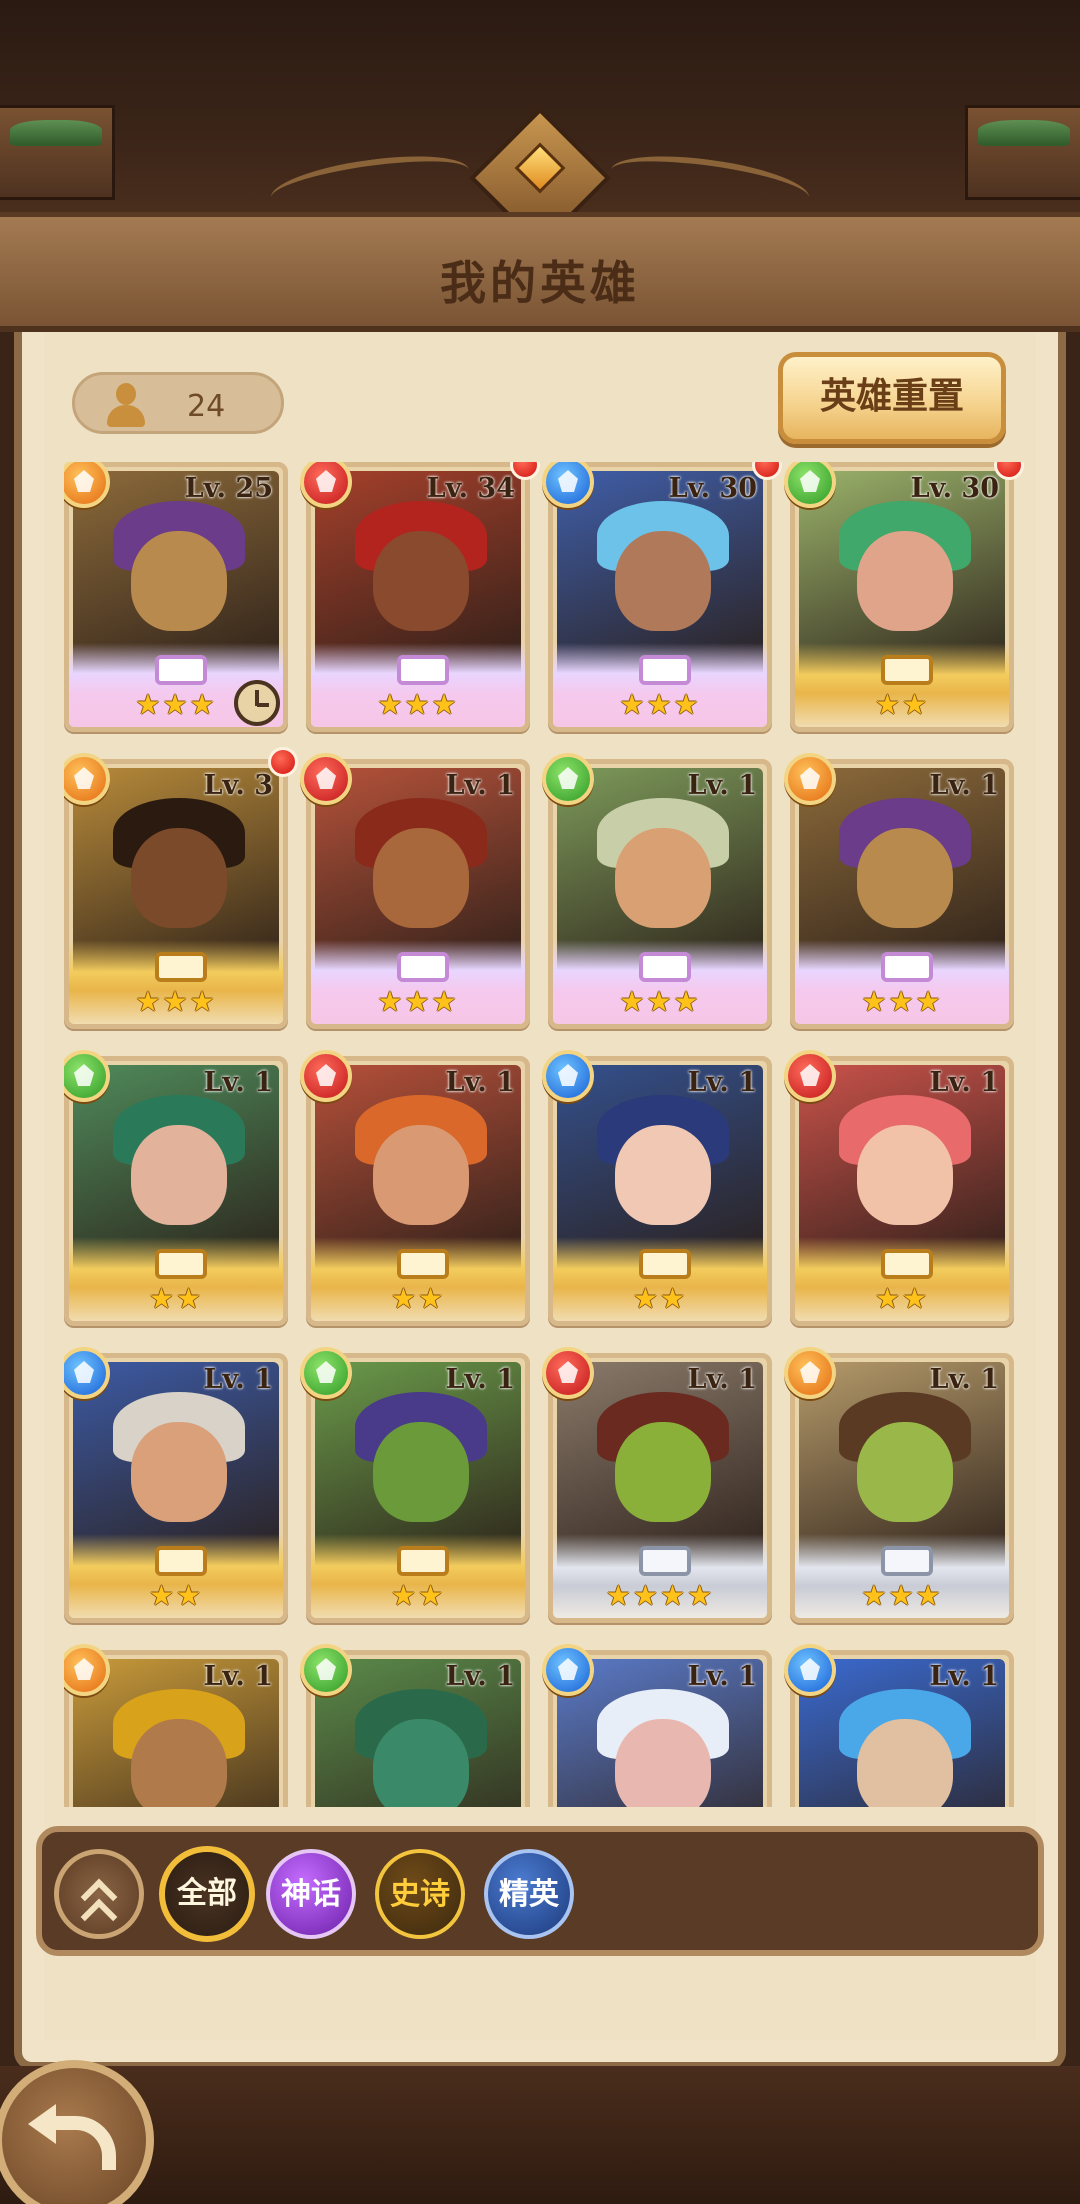 This screenshot has width=1080, height=2204. Describe the element at coordinates (540, 2135) in the screenshot. I see `bottom-band` at that location.